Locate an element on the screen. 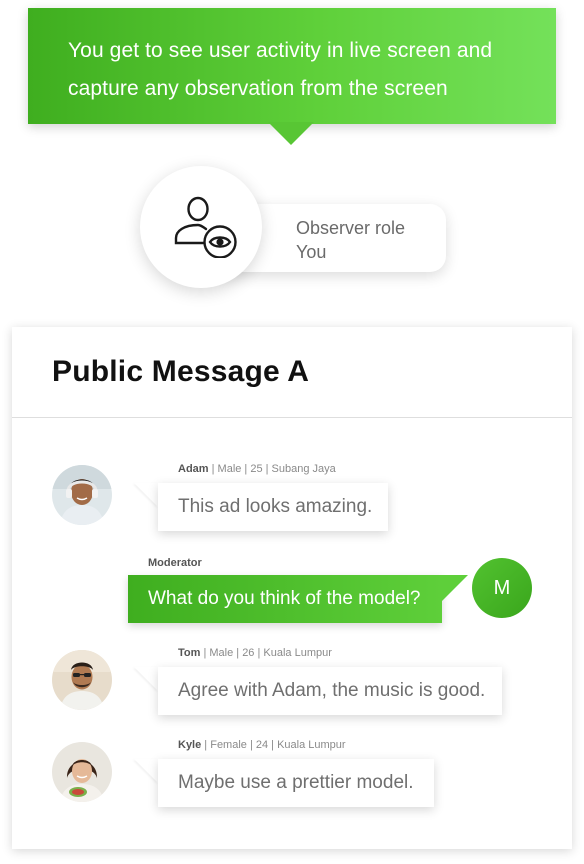 The width and height of the screenshot is (584, 864). banner-pointer is located at coordinates (291, 133).